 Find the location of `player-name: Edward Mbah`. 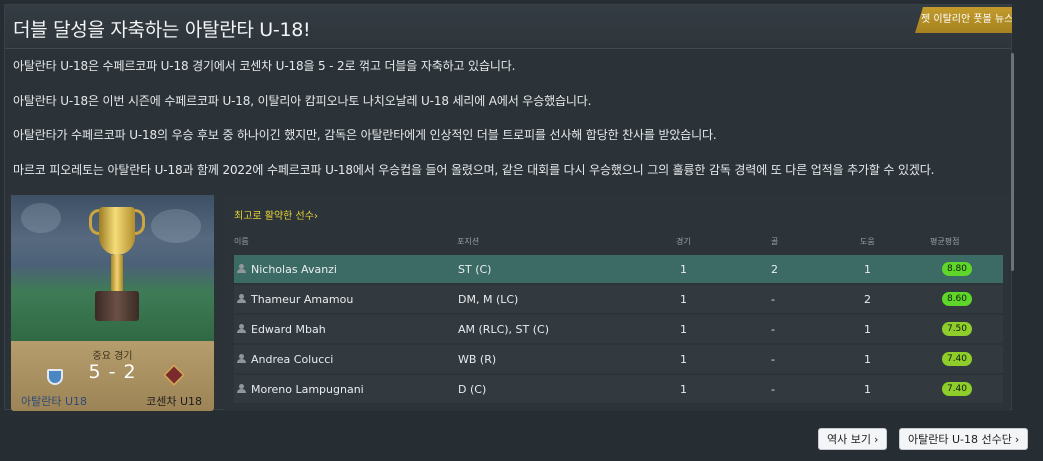

player-name: Edward Mbah is located at coordinates (288, 329).